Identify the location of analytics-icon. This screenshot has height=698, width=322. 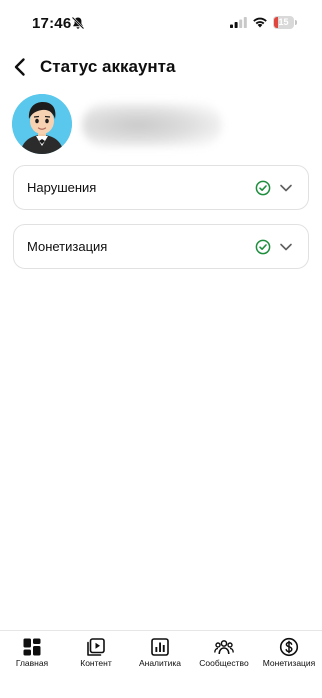
(160, 647).